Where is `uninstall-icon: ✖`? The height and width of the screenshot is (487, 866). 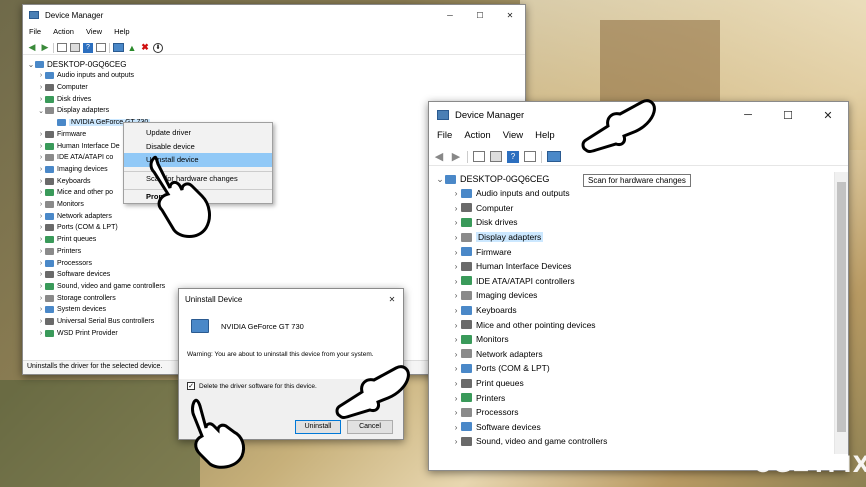 uninstall-icon: ✖ is located at coordinates (145, 47).